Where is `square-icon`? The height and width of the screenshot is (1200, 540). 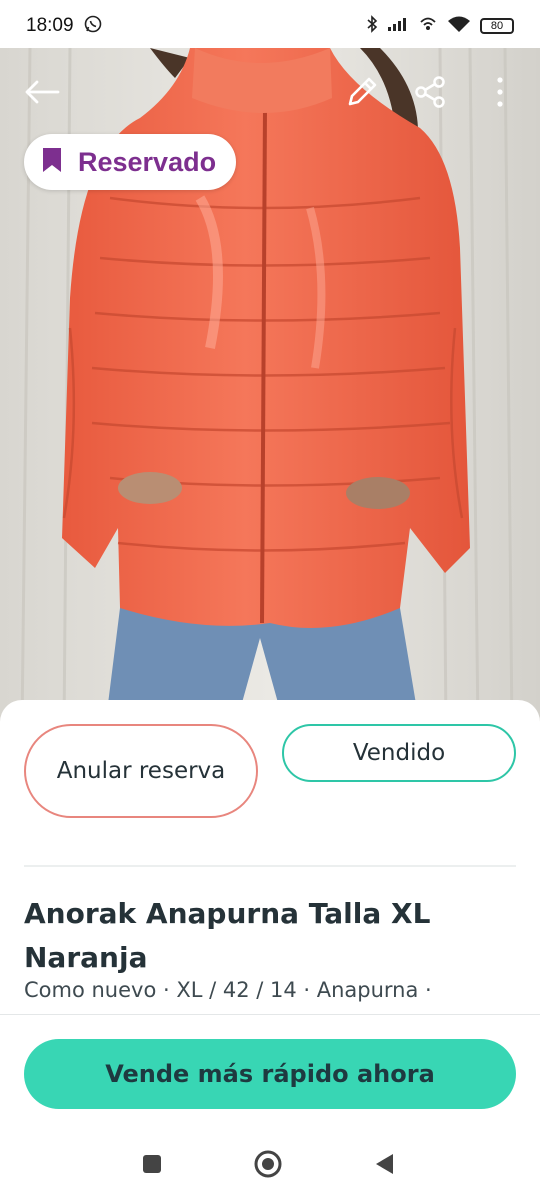
square-icon is located at coordinates (152, 1166).